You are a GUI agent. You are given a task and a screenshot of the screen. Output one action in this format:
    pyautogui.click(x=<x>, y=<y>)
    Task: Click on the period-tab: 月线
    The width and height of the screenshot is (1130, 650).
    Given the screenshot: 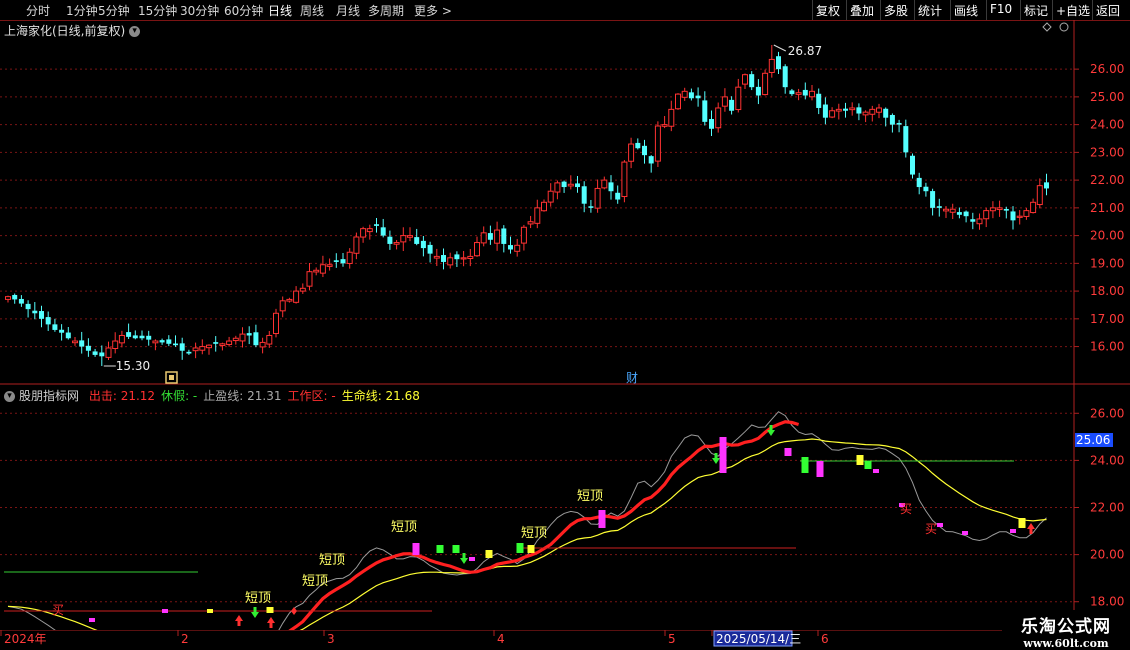 What is the action you would take?
    pyautogui.click(x=348, y=10)
    